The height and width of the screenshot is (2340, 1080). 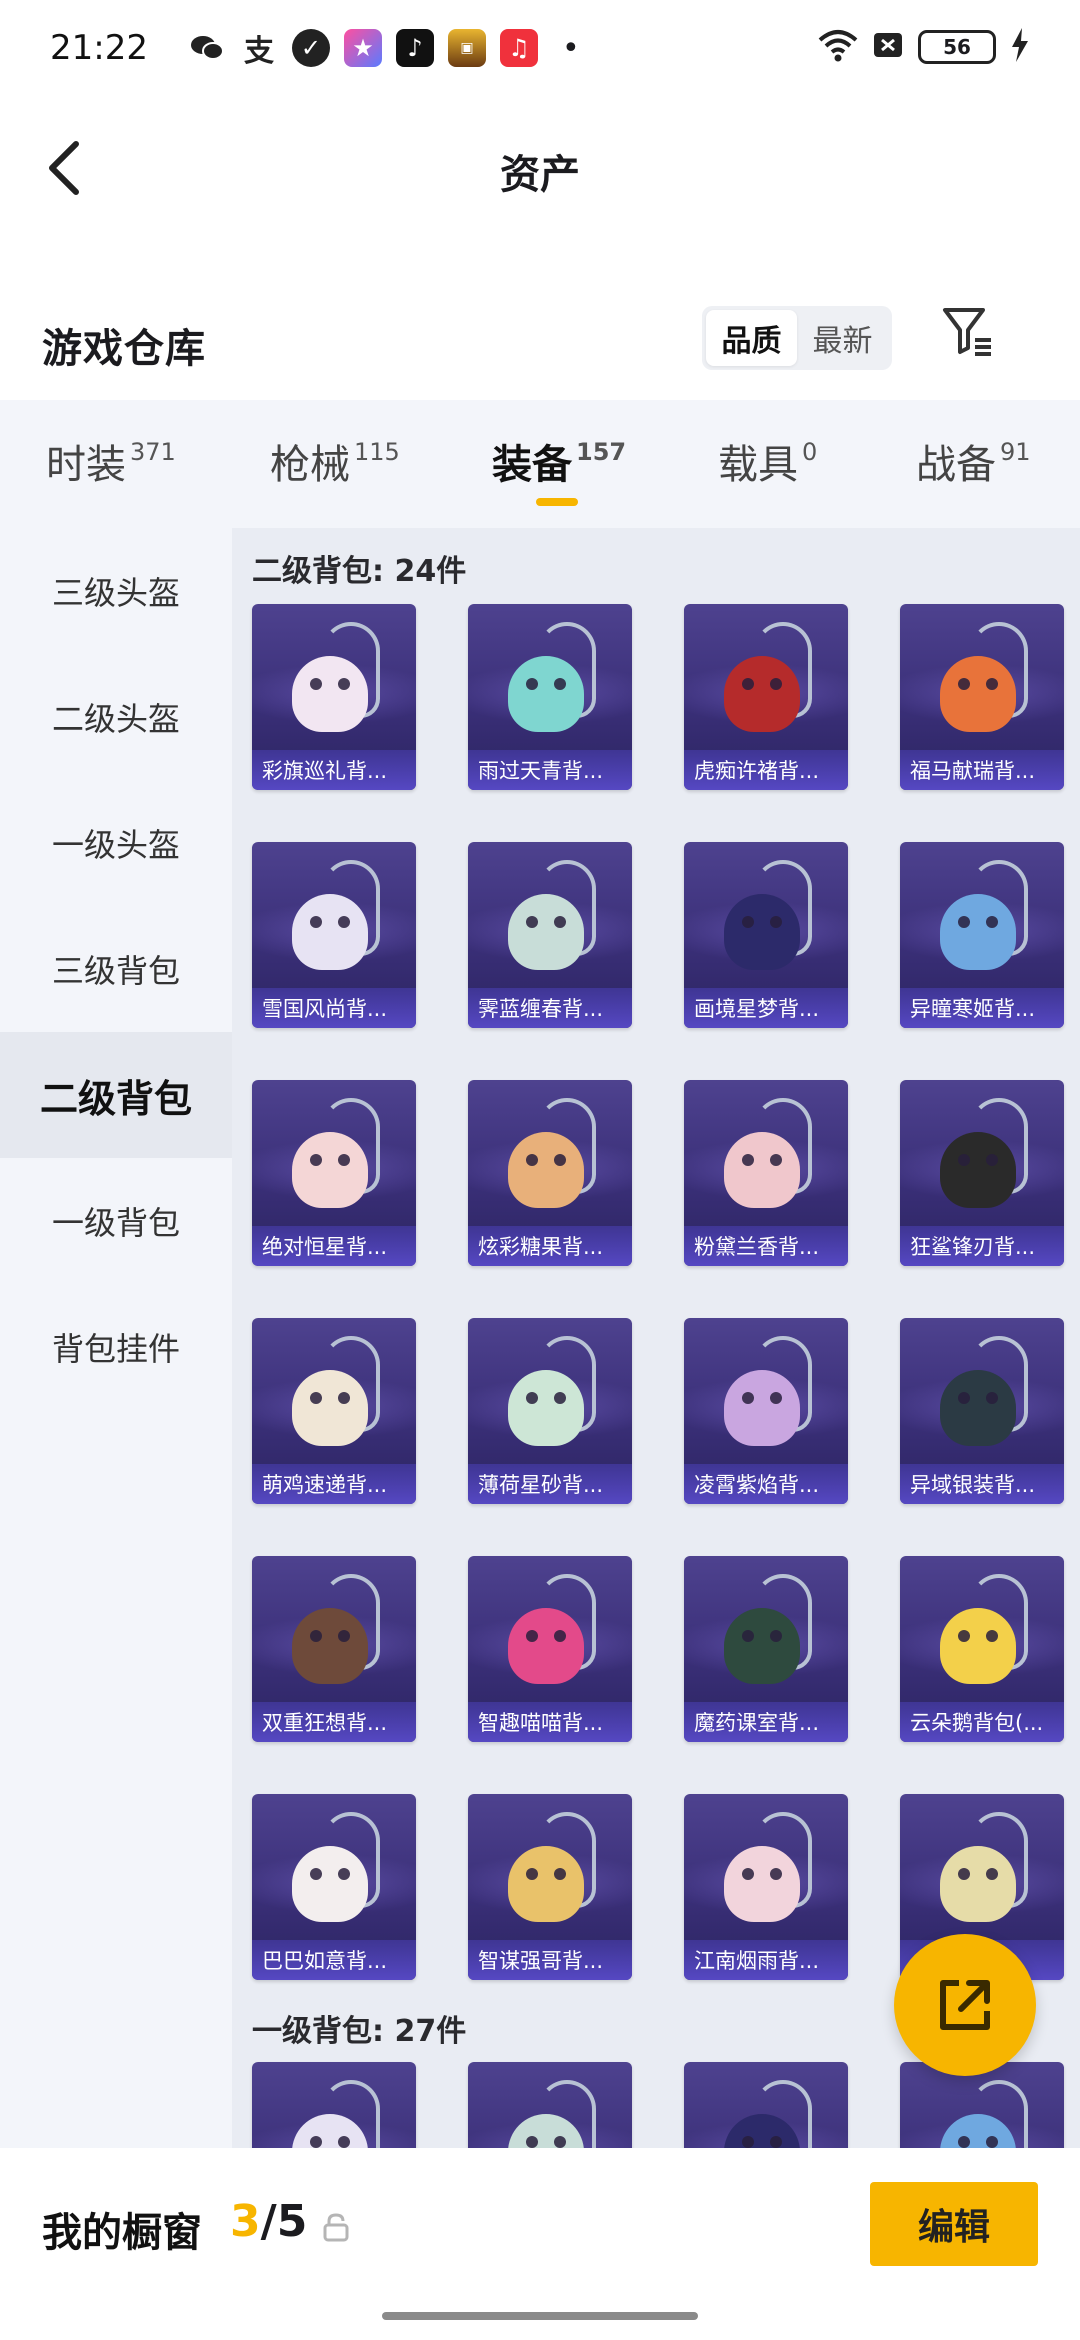 What do you see at coordinates (383, 49) in the screenshot?
I see `notification-icons: 支 ✓ ★ ♪ ▣ ♫ •` at bounding box center [383, 49].